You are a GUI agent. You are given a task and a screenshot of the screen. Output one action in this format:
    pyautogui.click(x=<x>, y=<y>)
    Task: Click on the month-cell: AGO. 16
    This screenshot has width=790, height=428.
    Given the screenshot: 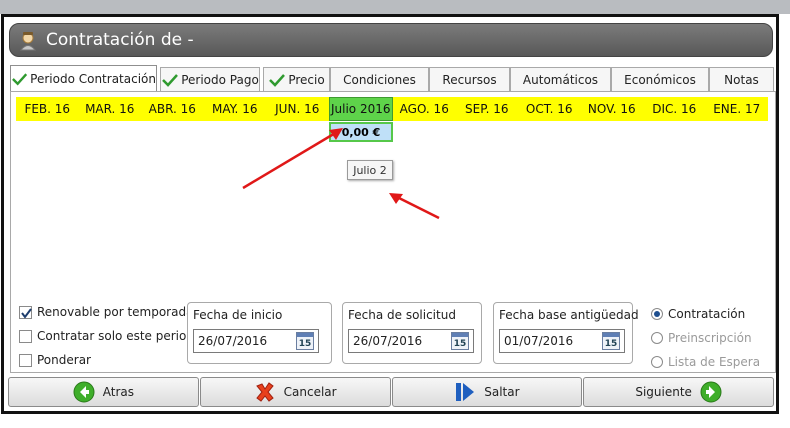 What is the action you would take?
    pyautogui.click(x=424, y=109)
    